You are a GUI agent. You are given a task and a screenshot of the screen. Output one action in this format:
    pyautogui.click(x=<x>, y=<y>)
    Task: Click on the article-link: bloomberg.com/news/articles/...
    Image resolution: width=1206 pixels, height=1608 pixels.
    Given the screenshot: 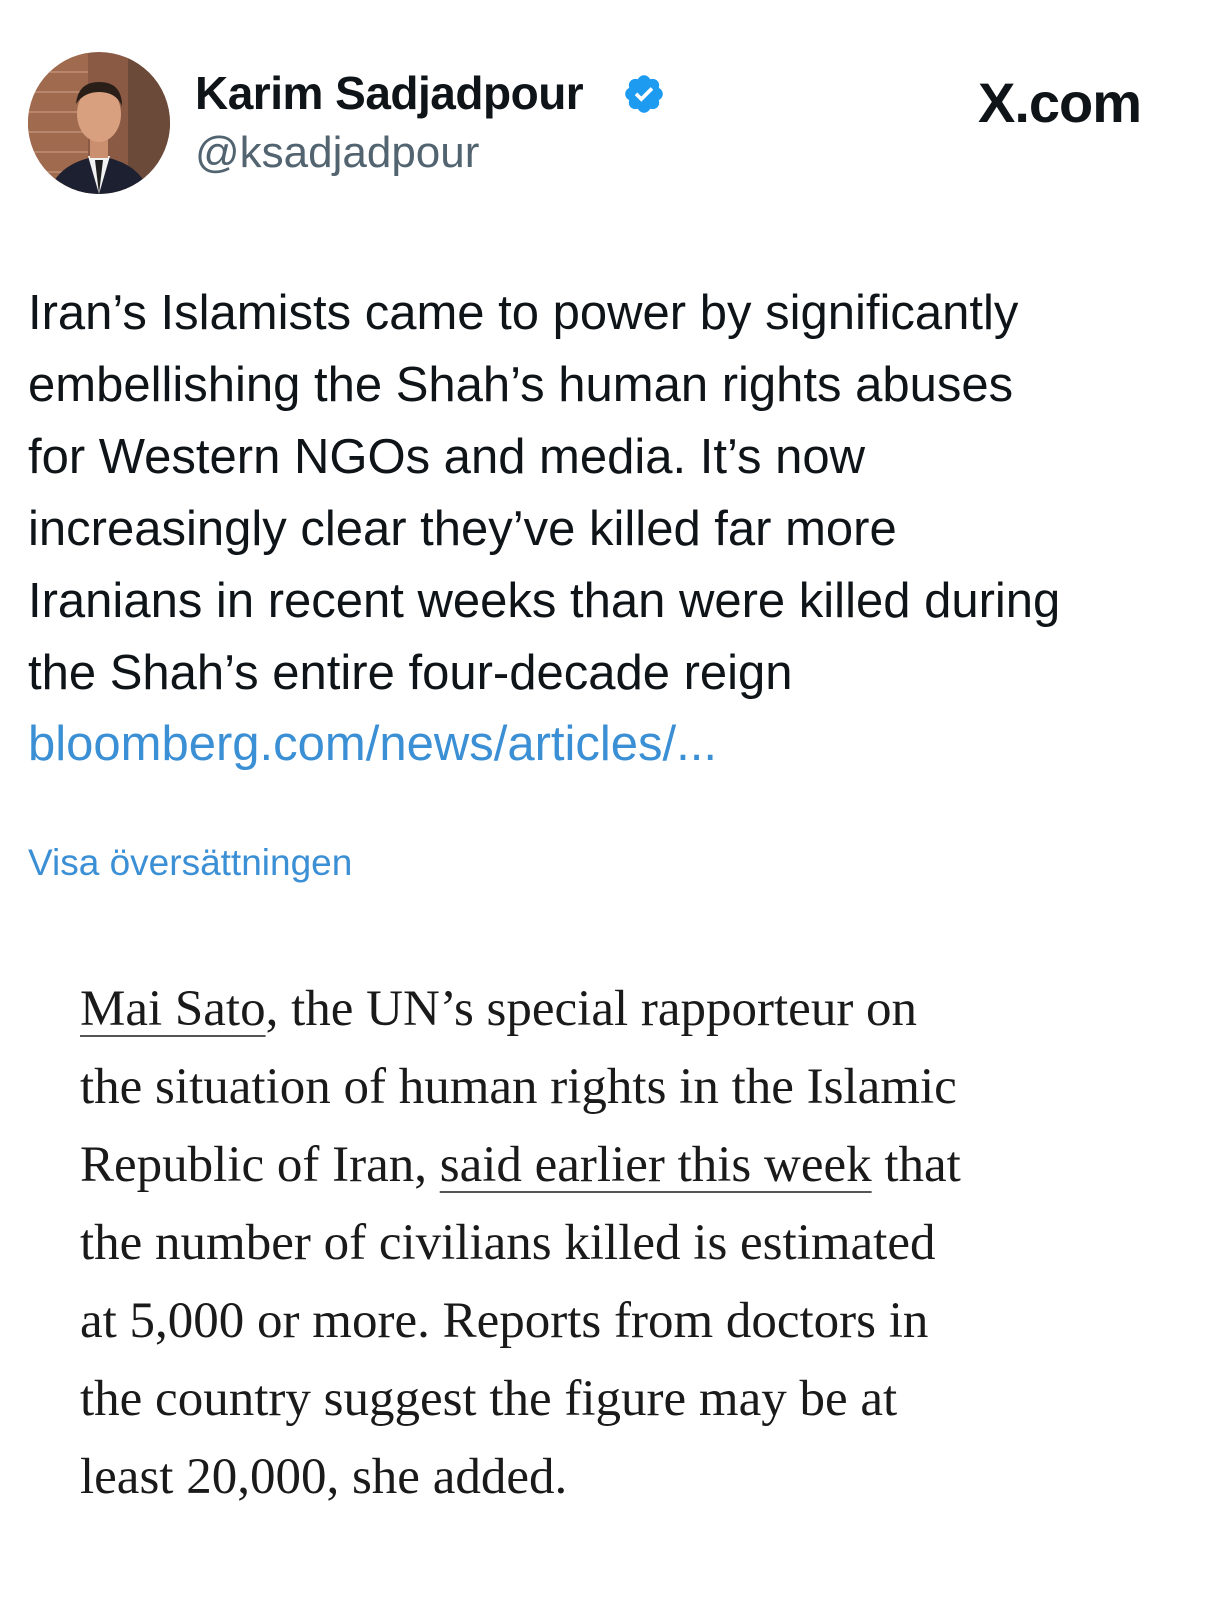 What is the action you would take?
    pyautogui.click(x=372, y=744)
    